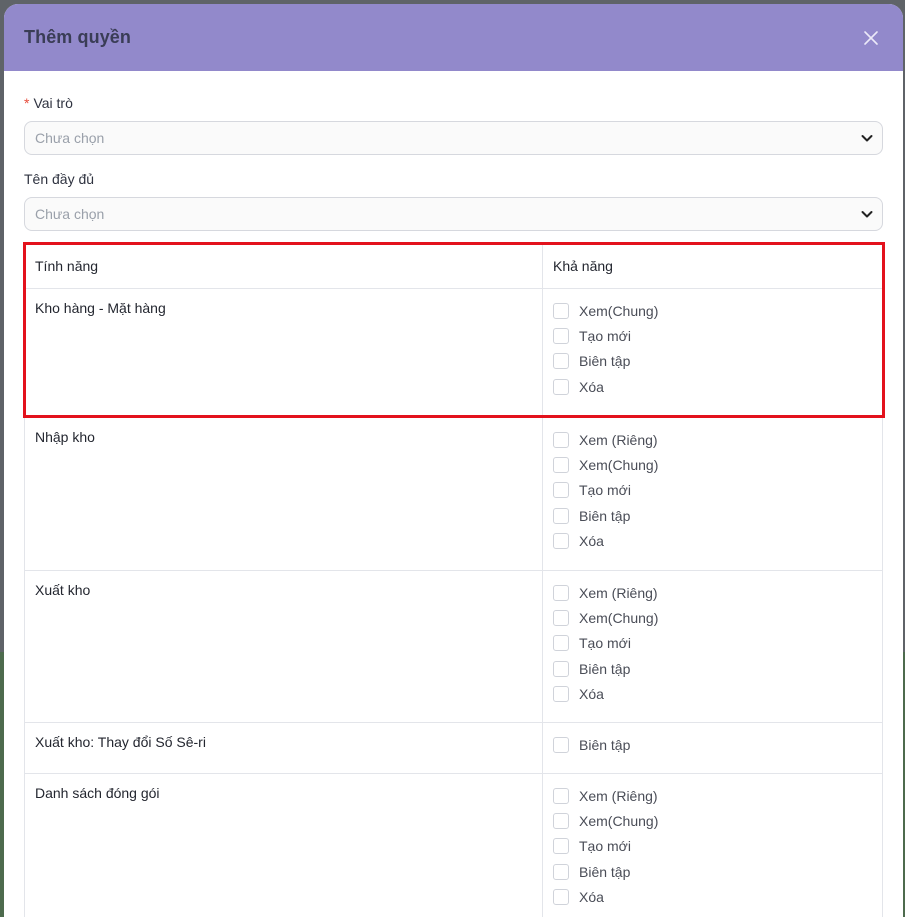 The height and width of the screenshot is (917, 905). I want to click on capability-list: Biên tập, so click(712, 740).